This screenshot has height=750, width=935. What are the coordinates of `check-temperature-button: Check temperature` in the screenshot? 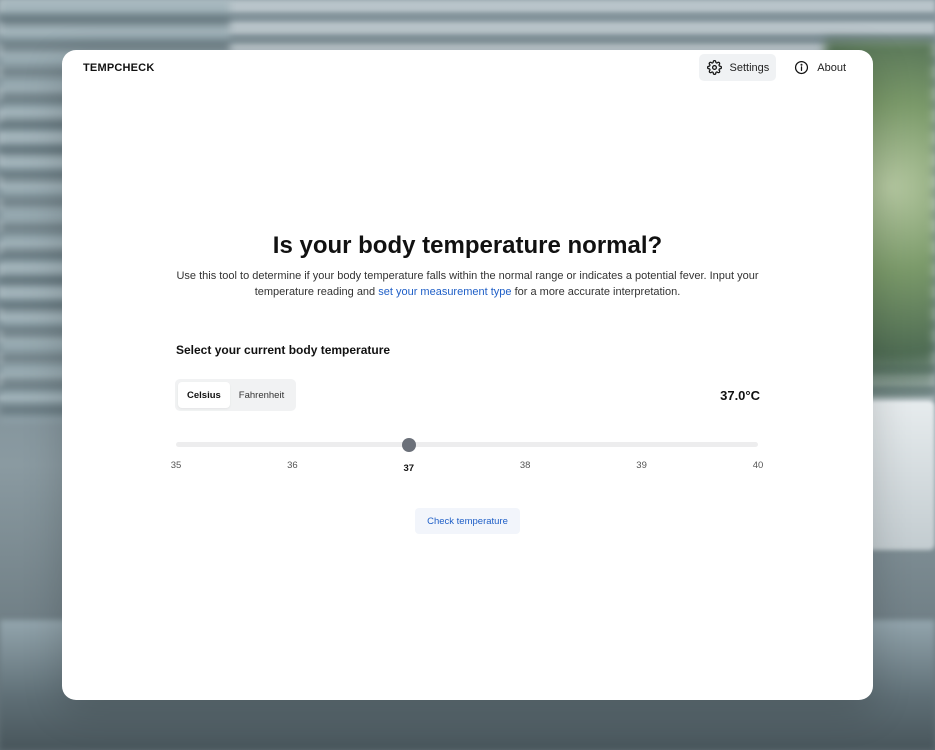 It's located at (467, 521).